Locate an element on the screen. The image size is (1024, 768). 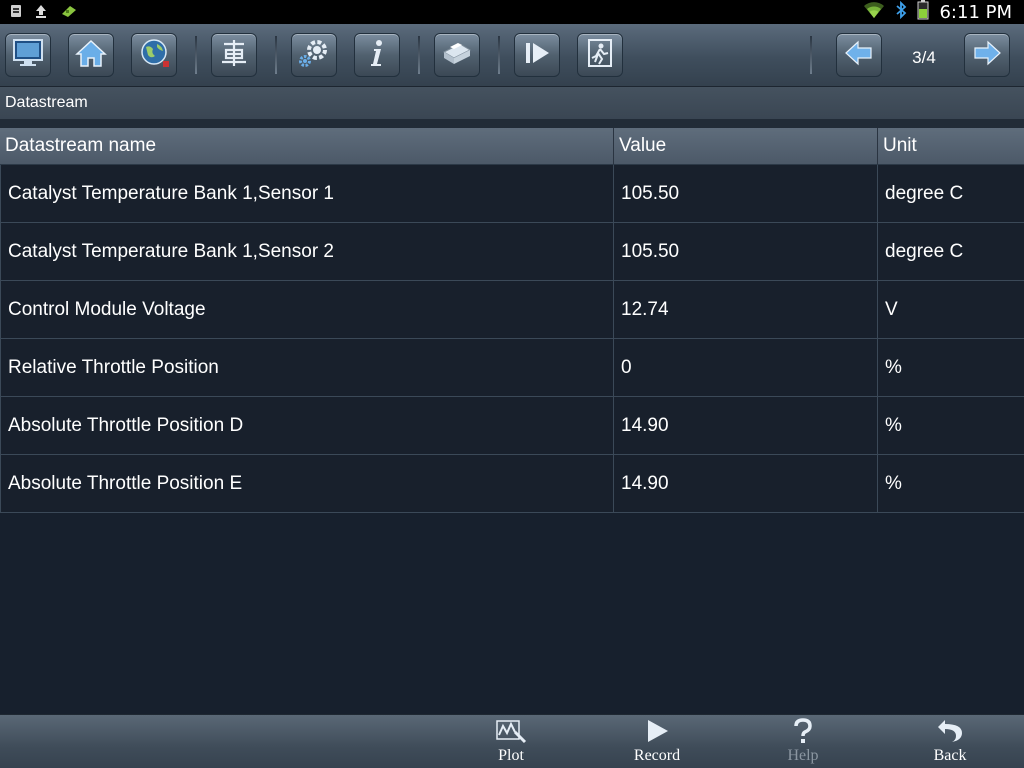
datastream-unit-cell: V is located at coordinates (951, 309).